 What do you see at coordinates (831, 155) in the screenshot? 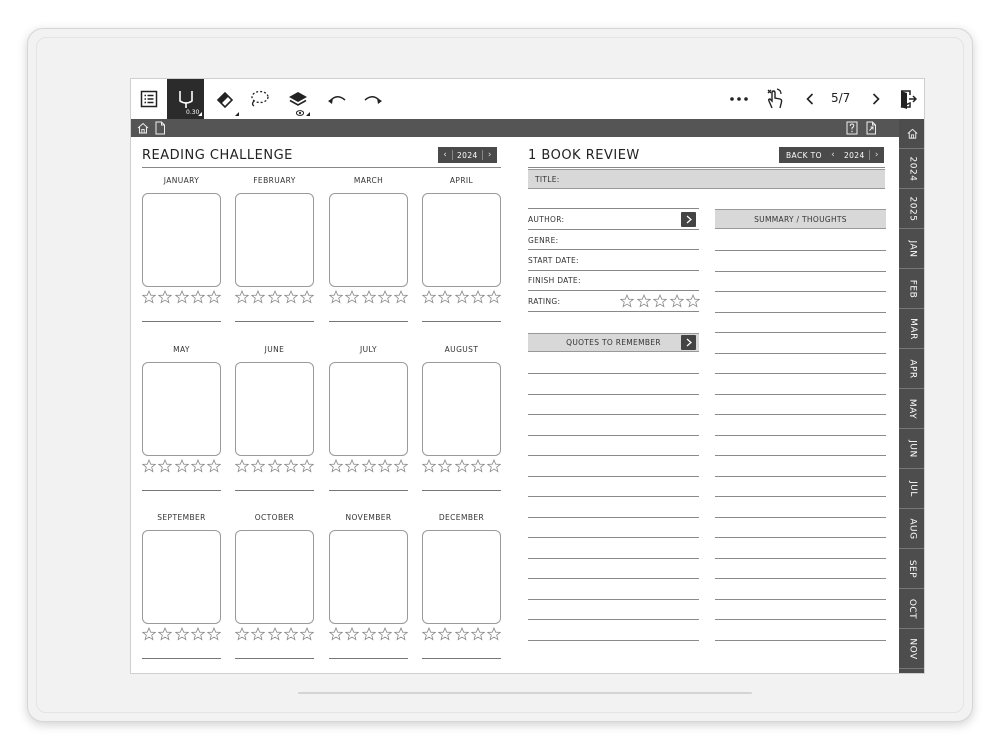
I see `back-to-year: BACK TO ‹ 2024 ›` at bounding box center [831, 155].